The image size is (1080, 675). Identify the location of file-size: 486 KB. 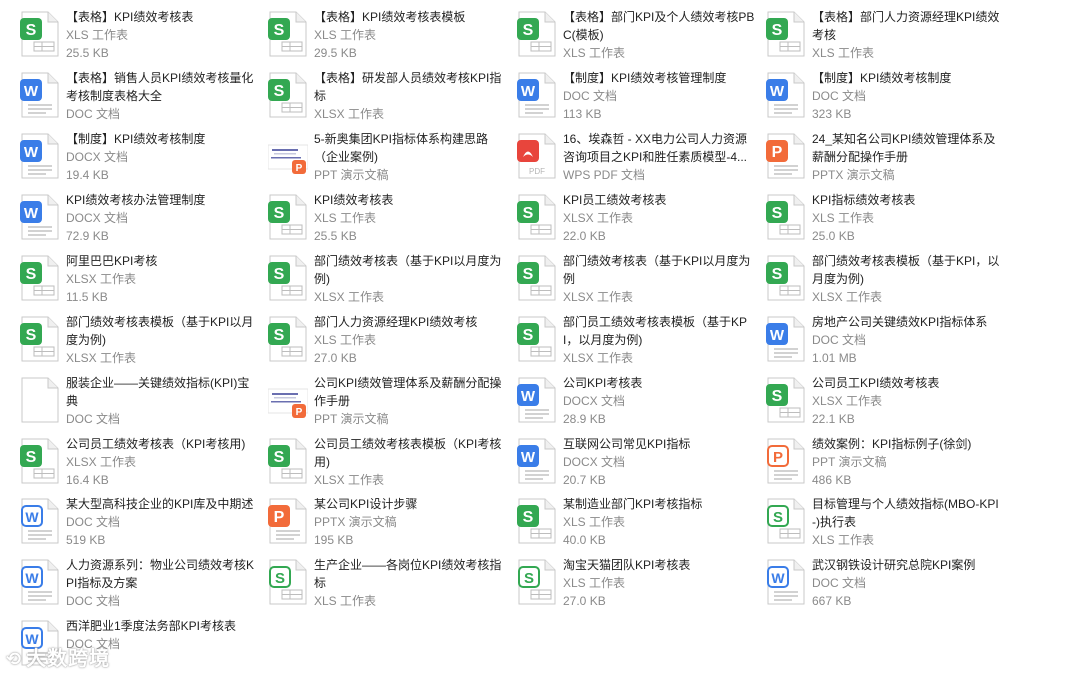
(832, 480).